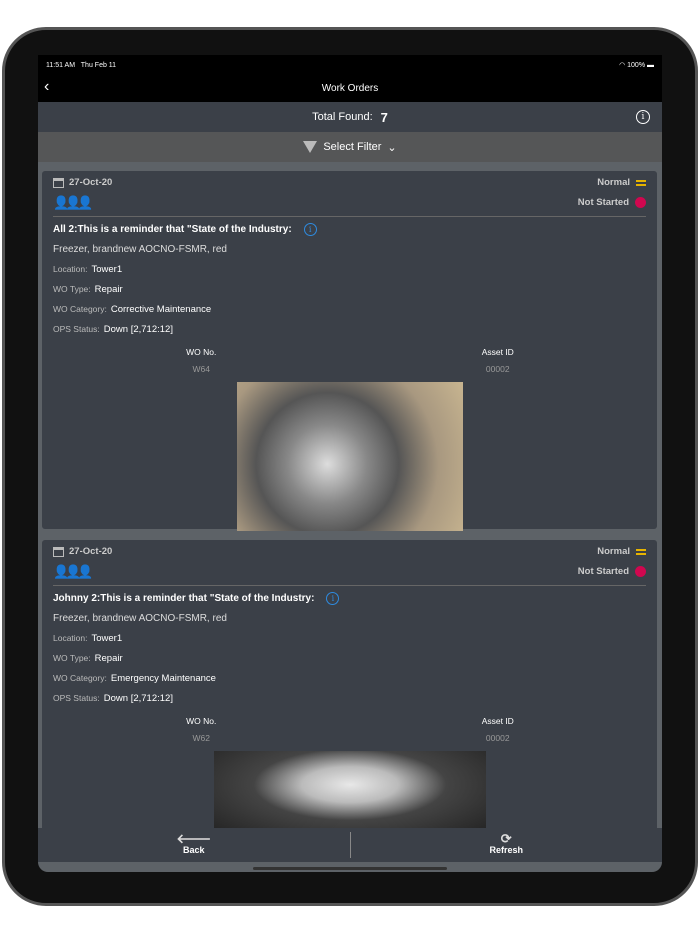  Describe the element at coordinates (506, 838) in the screenshot. I see `refresh-icon: ⟳` at that location.